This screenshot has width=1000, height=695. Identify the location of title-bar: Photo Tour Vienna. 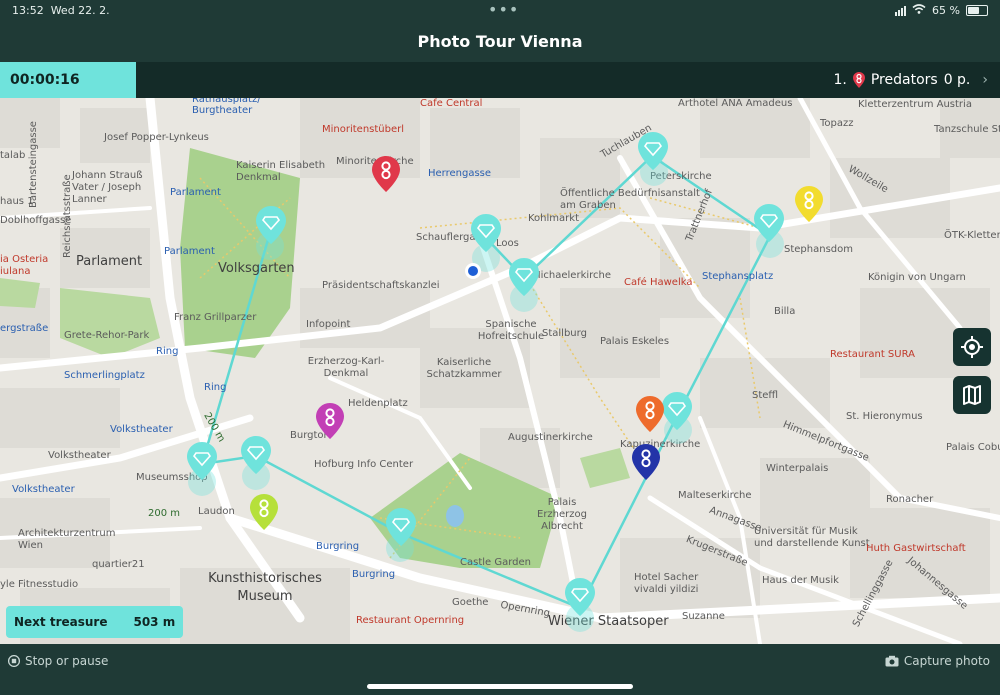
(500, 42).